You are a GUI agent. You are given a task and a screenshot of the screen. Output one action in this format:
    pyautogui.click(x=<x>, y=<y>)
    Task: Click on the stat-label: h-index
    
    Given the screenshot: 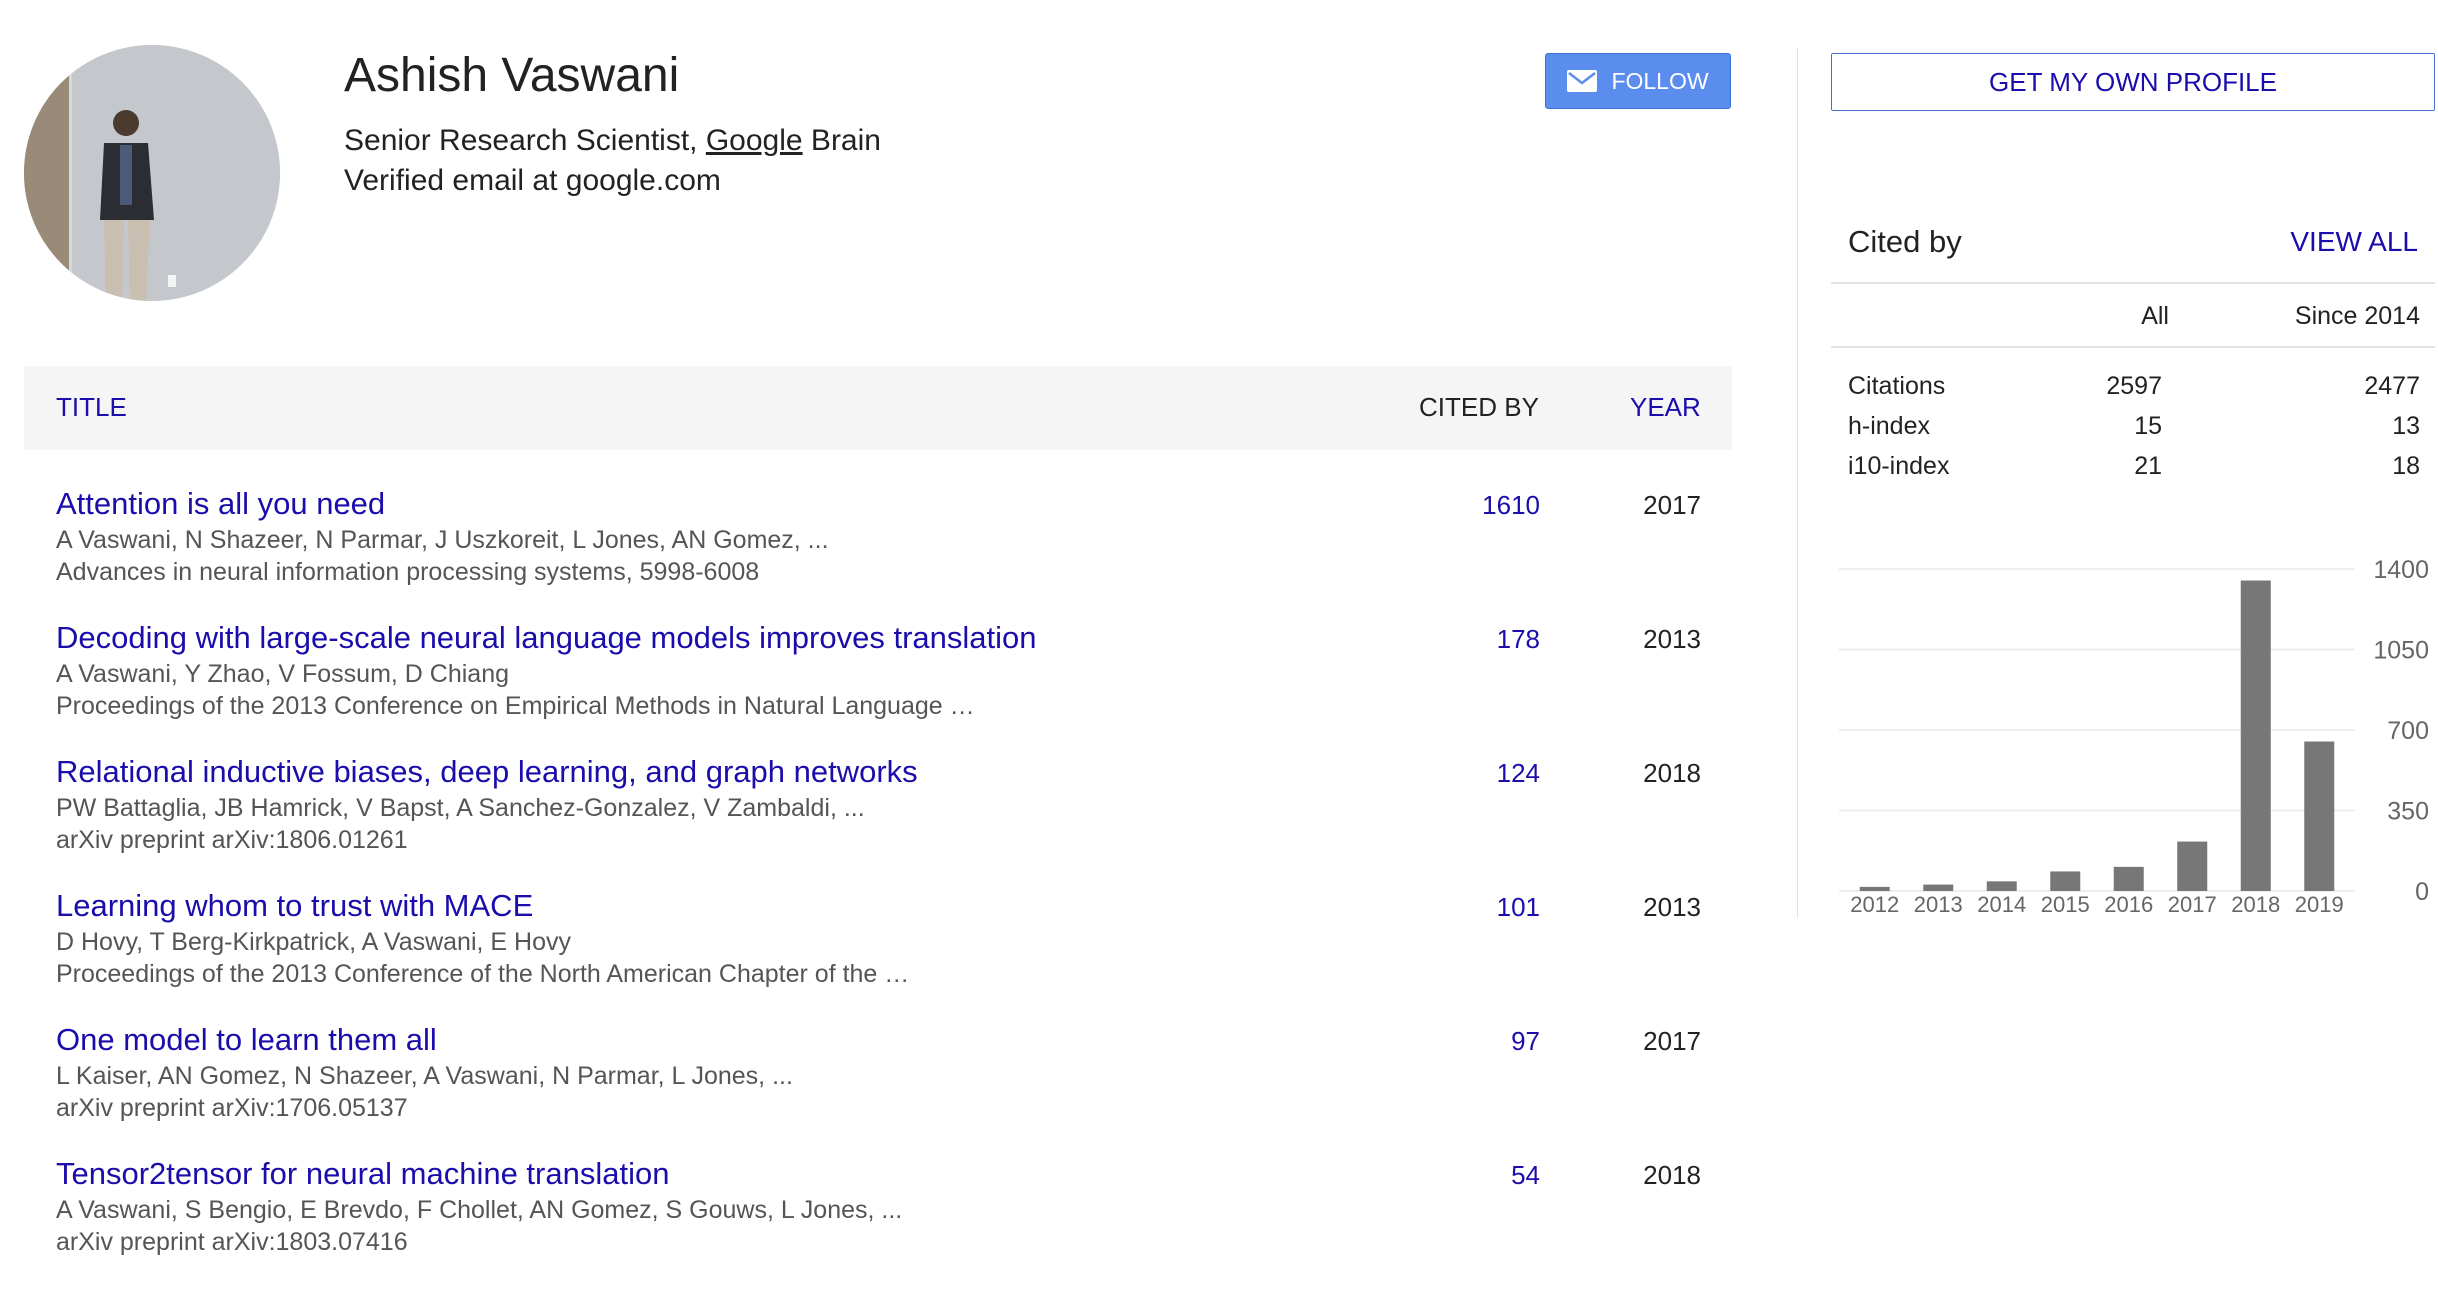 What is the action you would take?
    pyautogui.click(x=1889, y=426)
    